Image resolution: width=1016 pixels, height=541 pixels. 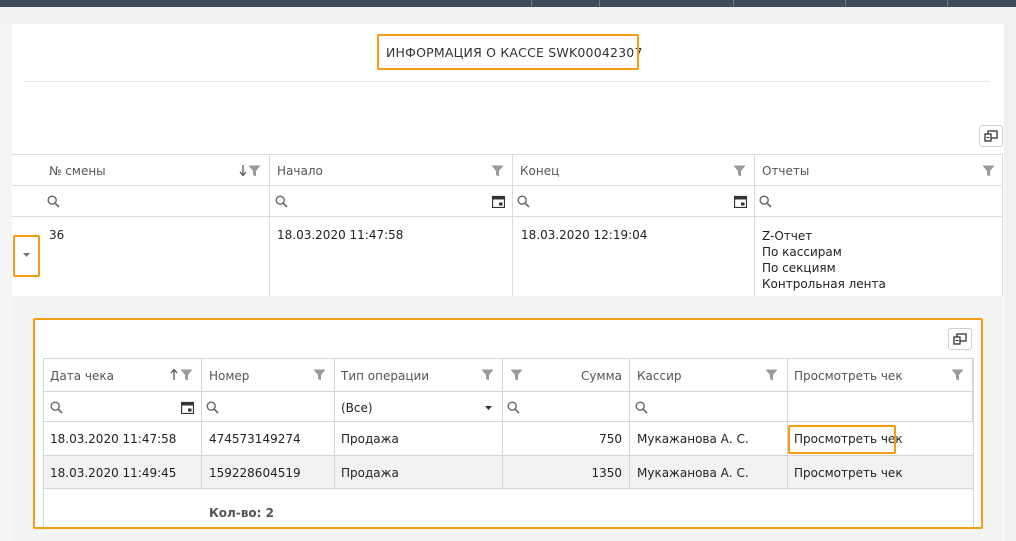 What do you see at coordinates (507, 201) in the screenshot?
I see `shifts-filter-row` at bounding box center [507, 201].